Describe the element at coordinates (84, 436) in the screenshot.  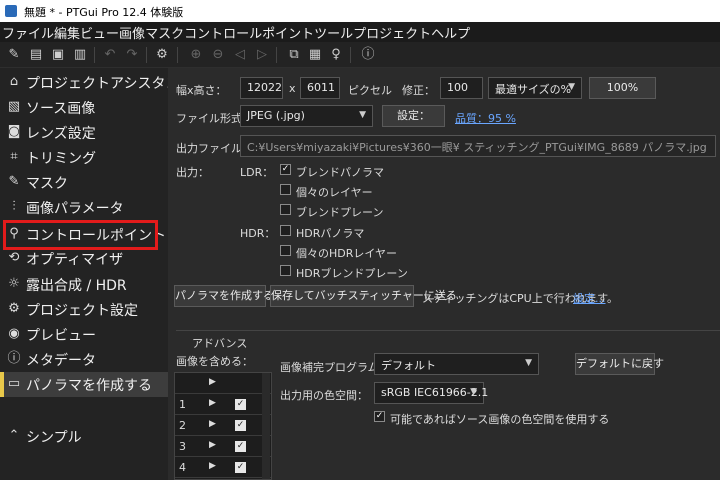
I see `simple-mode-toggle: ⌃ シンプル` at that location.